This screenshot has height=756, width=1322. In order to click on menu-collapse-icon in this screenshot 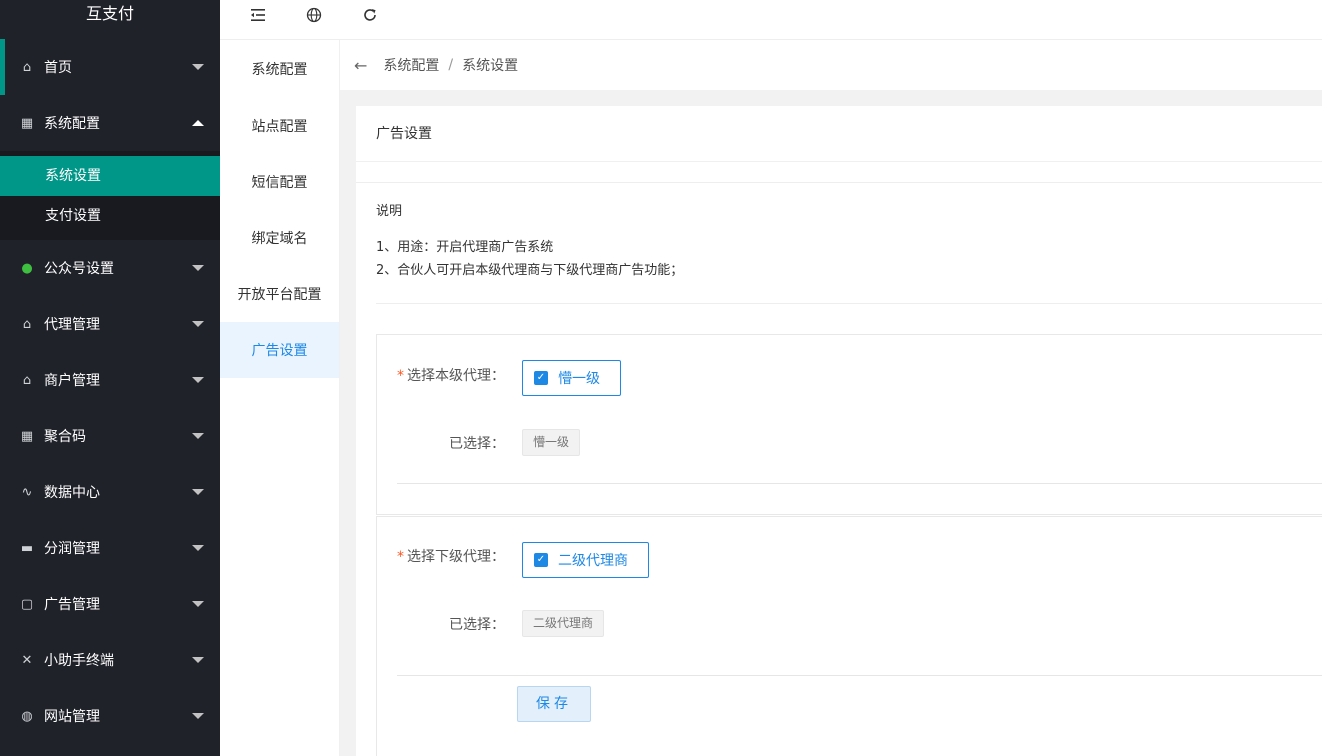, I will do `click(258, 15)`.